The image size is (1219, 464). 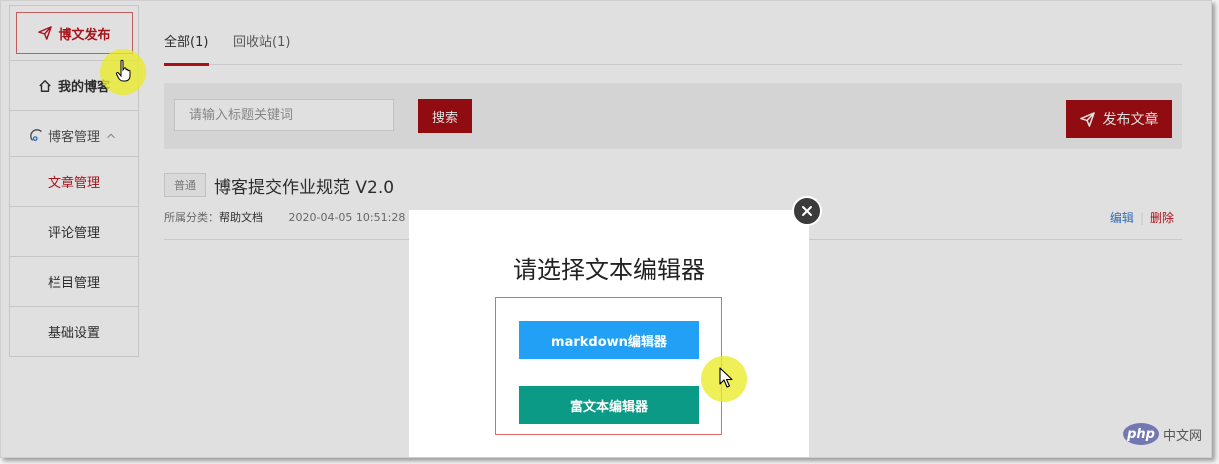 What do you see at coordinates (123, 70) in the screenshot?
I see `hand-pointer-icon` at bounding box center [123, 70].